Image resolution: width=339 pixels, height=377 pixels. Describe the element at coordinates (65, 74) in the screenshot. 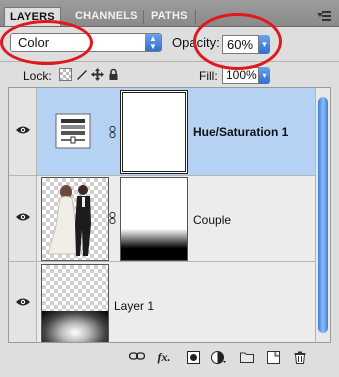

I see `lock-transparency-icon` at that location.